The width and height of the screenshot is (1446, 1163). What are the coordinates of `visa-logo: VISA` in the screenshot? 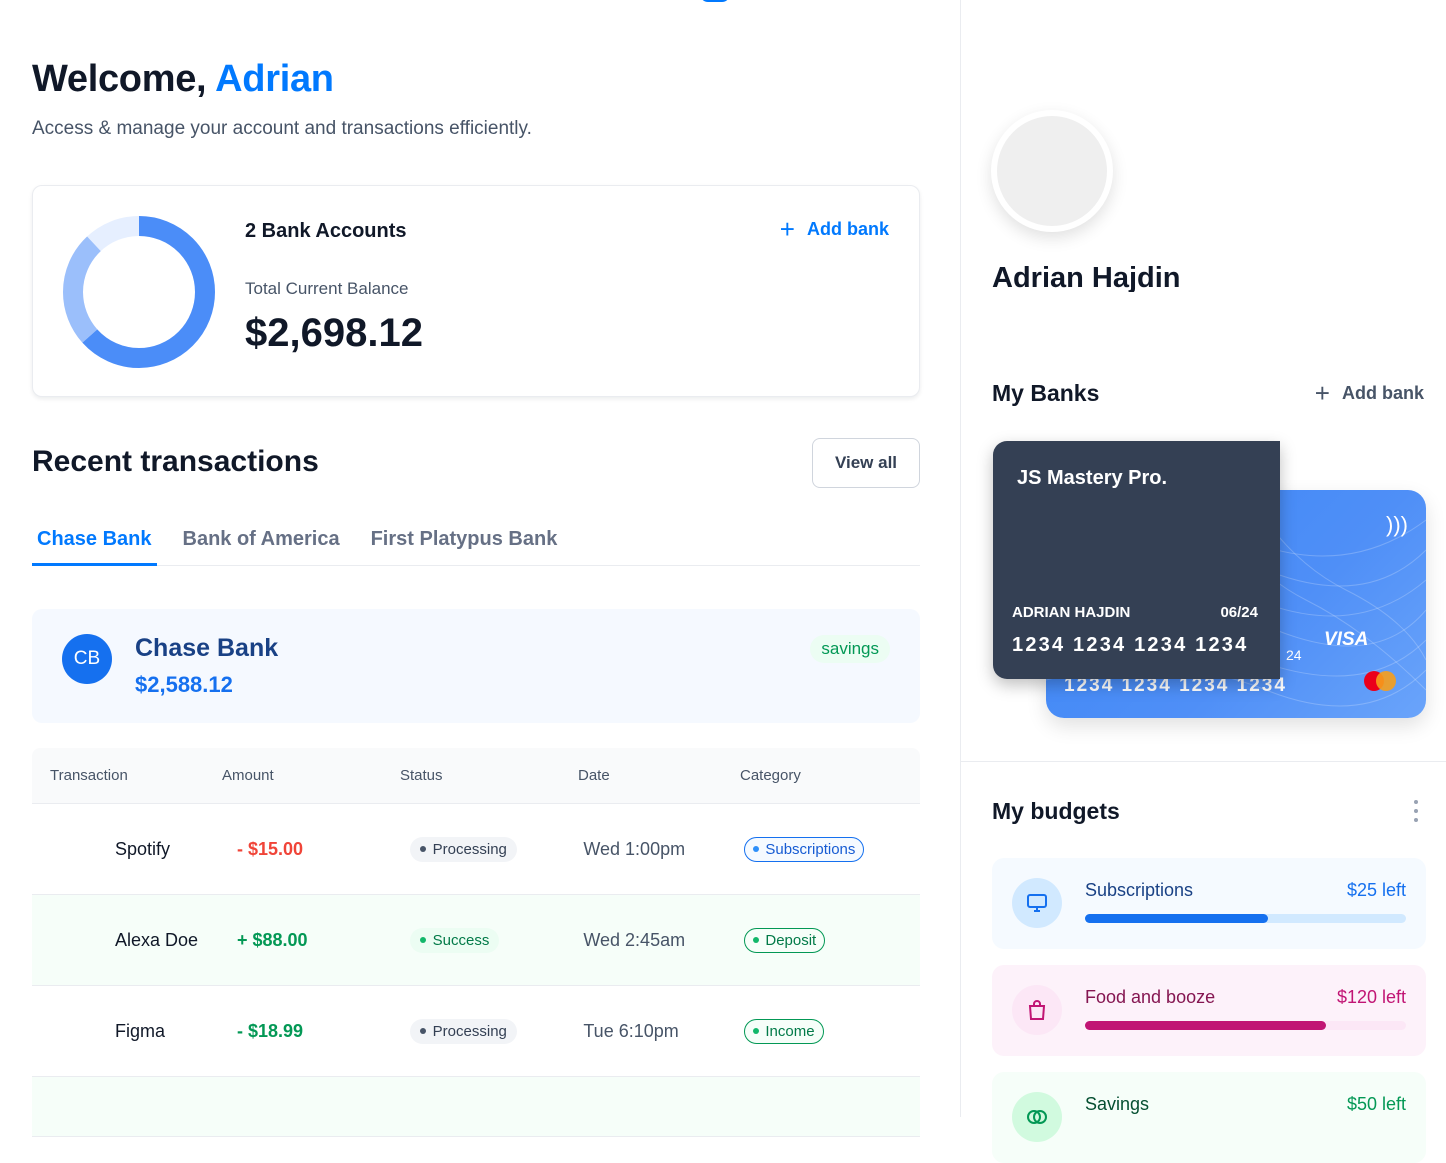 It's located at (1346, 639).